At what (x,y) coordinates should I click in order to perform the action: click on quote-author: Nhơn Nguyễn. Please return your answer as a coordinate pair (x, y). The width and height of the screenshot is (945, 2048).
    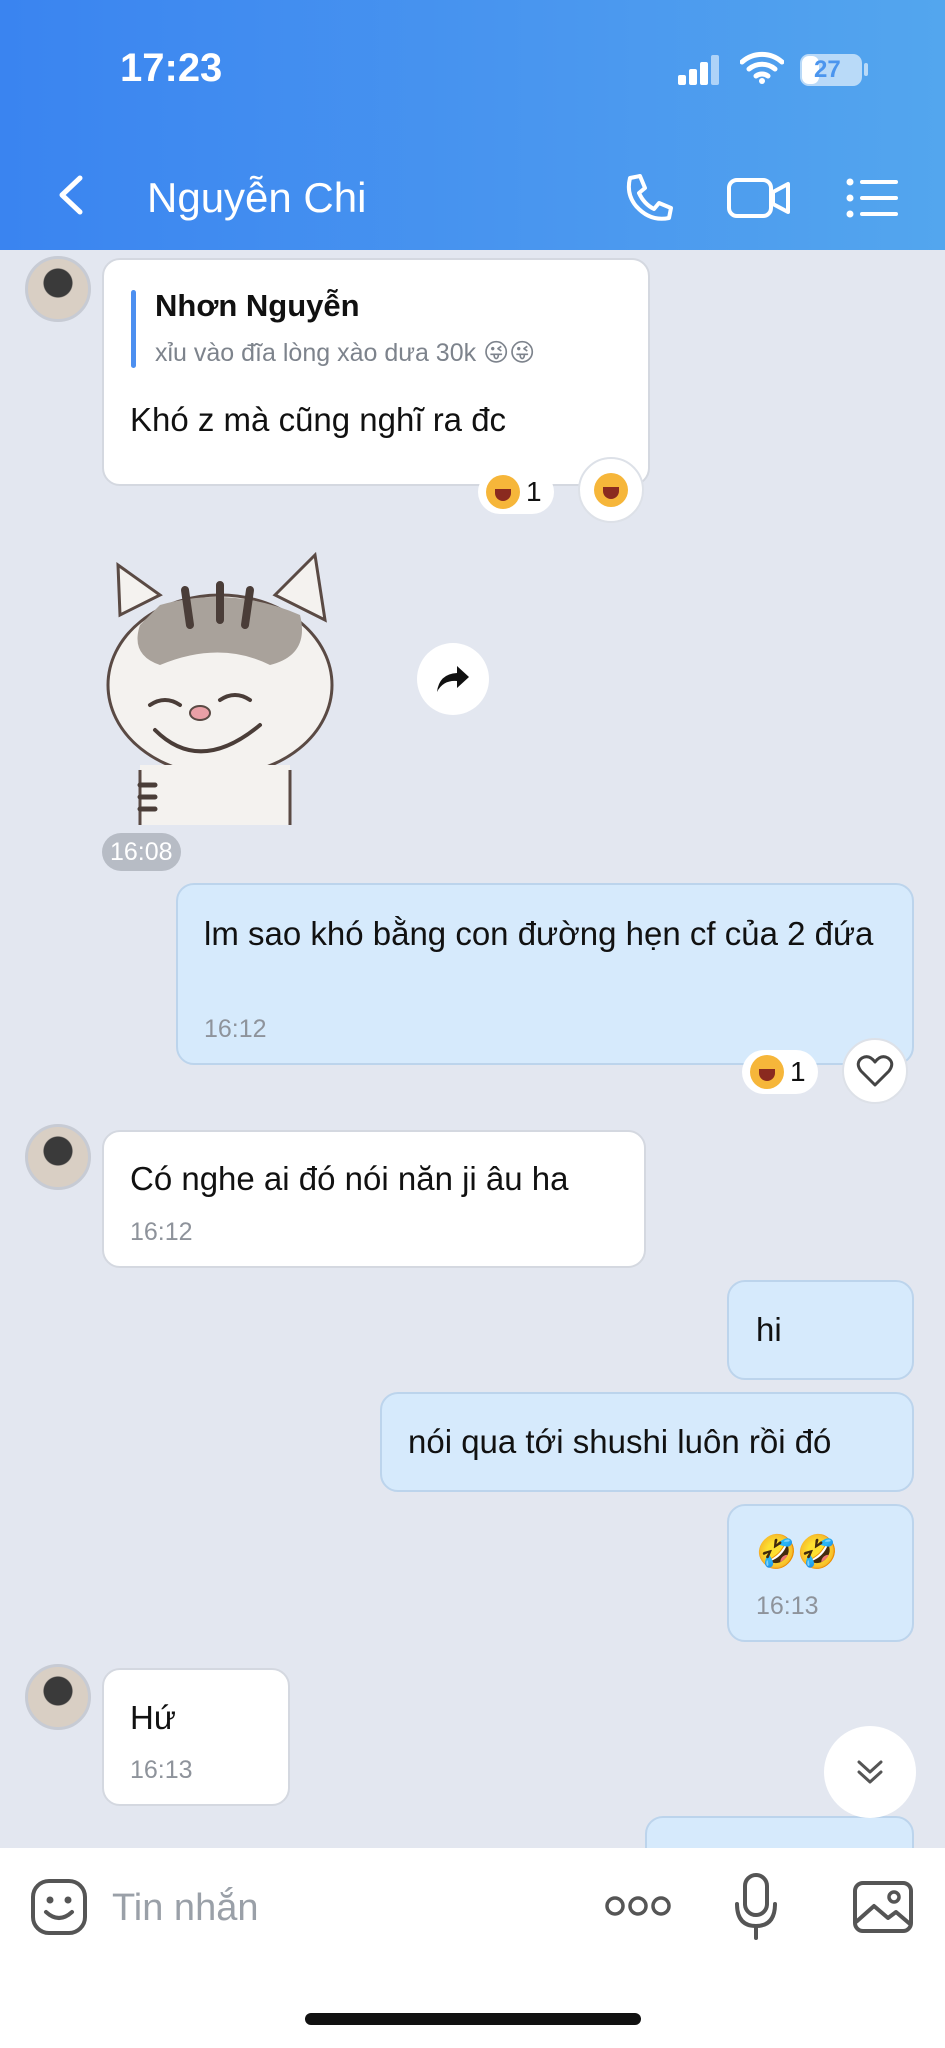
    Looking at the image, I should click on (257, 305).